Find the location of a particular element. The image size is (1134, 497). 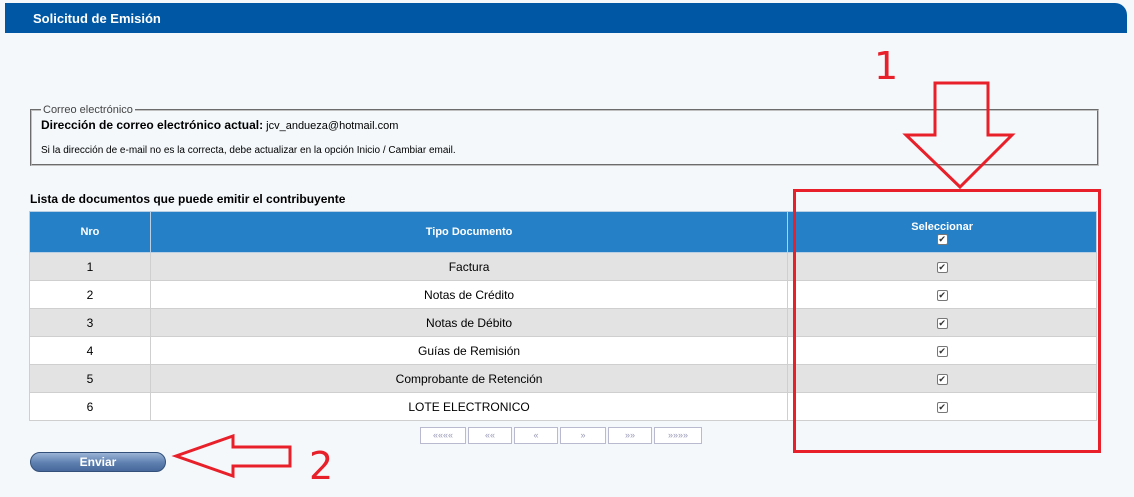

row-nro: 1 is located at coordinates (90, 266).